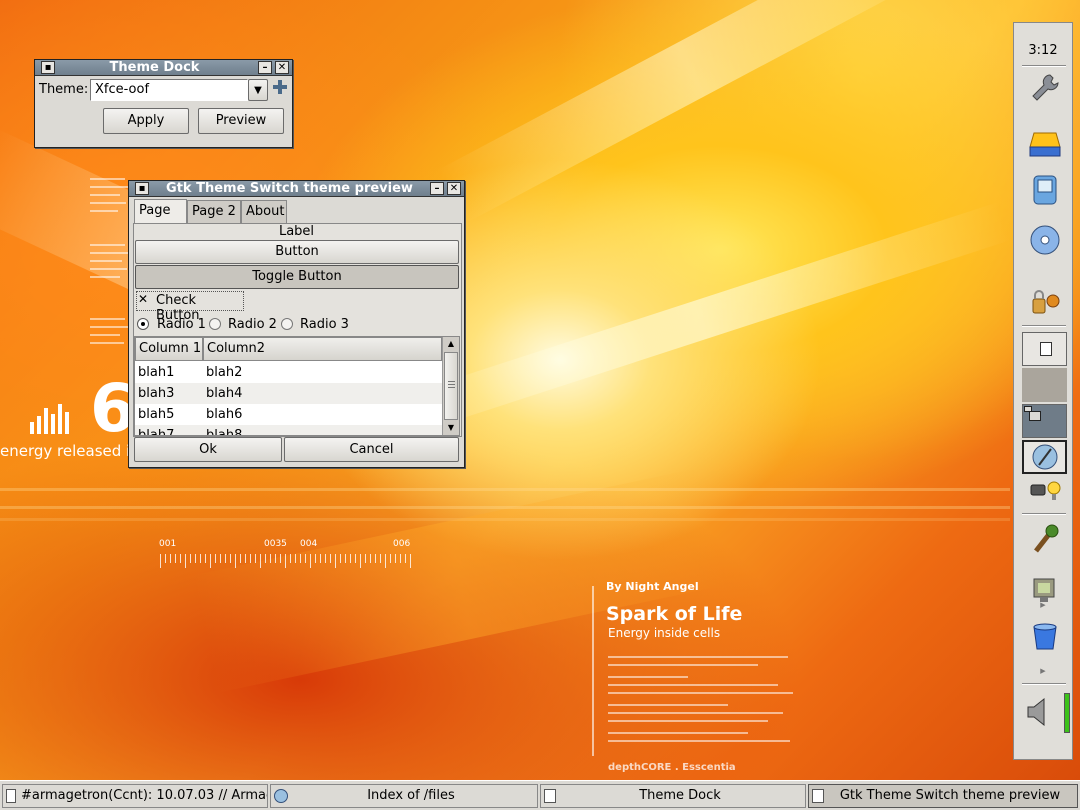 The height and width of the screenshot is (810, 1080). I want to click on theme-combo-entry: Xfce-oof, so click(169, 90).